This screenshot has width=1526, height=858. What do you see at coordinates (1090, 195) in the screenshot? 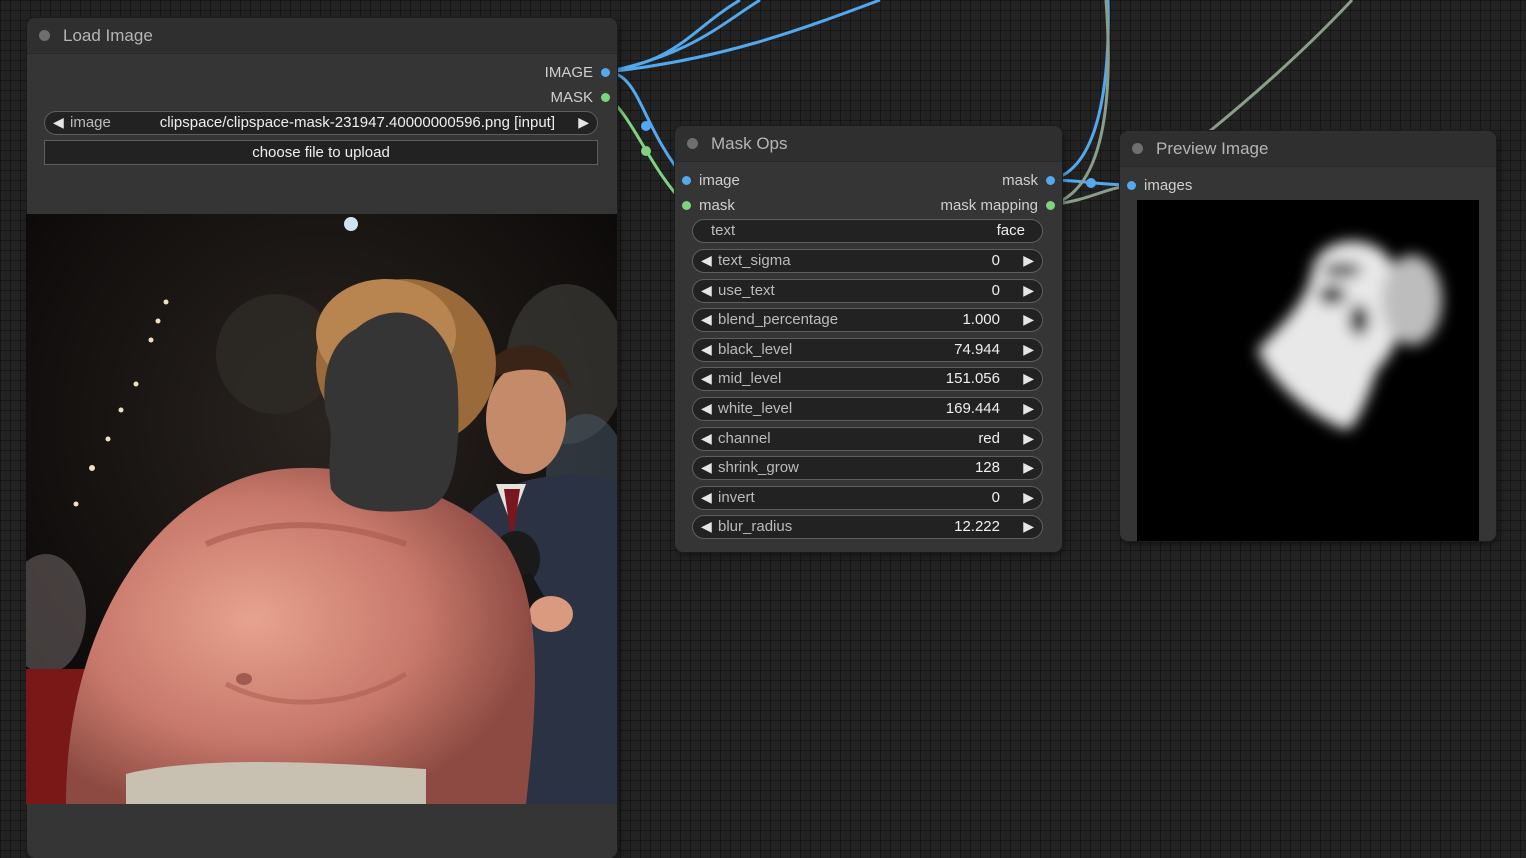
I see `mapping-output-link` at bounding box center [1090, 195].